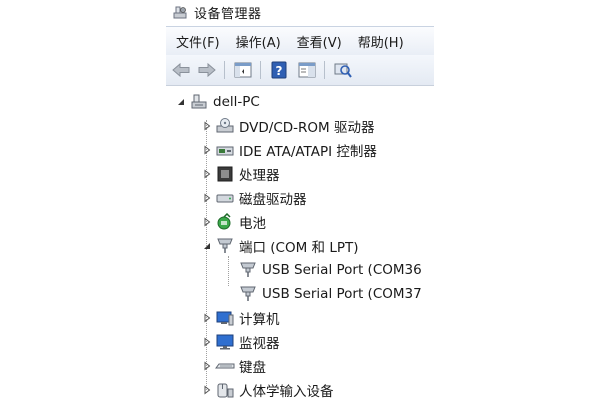 Image resolution: width=600 pixels, height=400 pixels. What do you see at coordinates (207, 70) in the screenshot?
I see `forward-arrow-icon` at bounding box center [207, 70].